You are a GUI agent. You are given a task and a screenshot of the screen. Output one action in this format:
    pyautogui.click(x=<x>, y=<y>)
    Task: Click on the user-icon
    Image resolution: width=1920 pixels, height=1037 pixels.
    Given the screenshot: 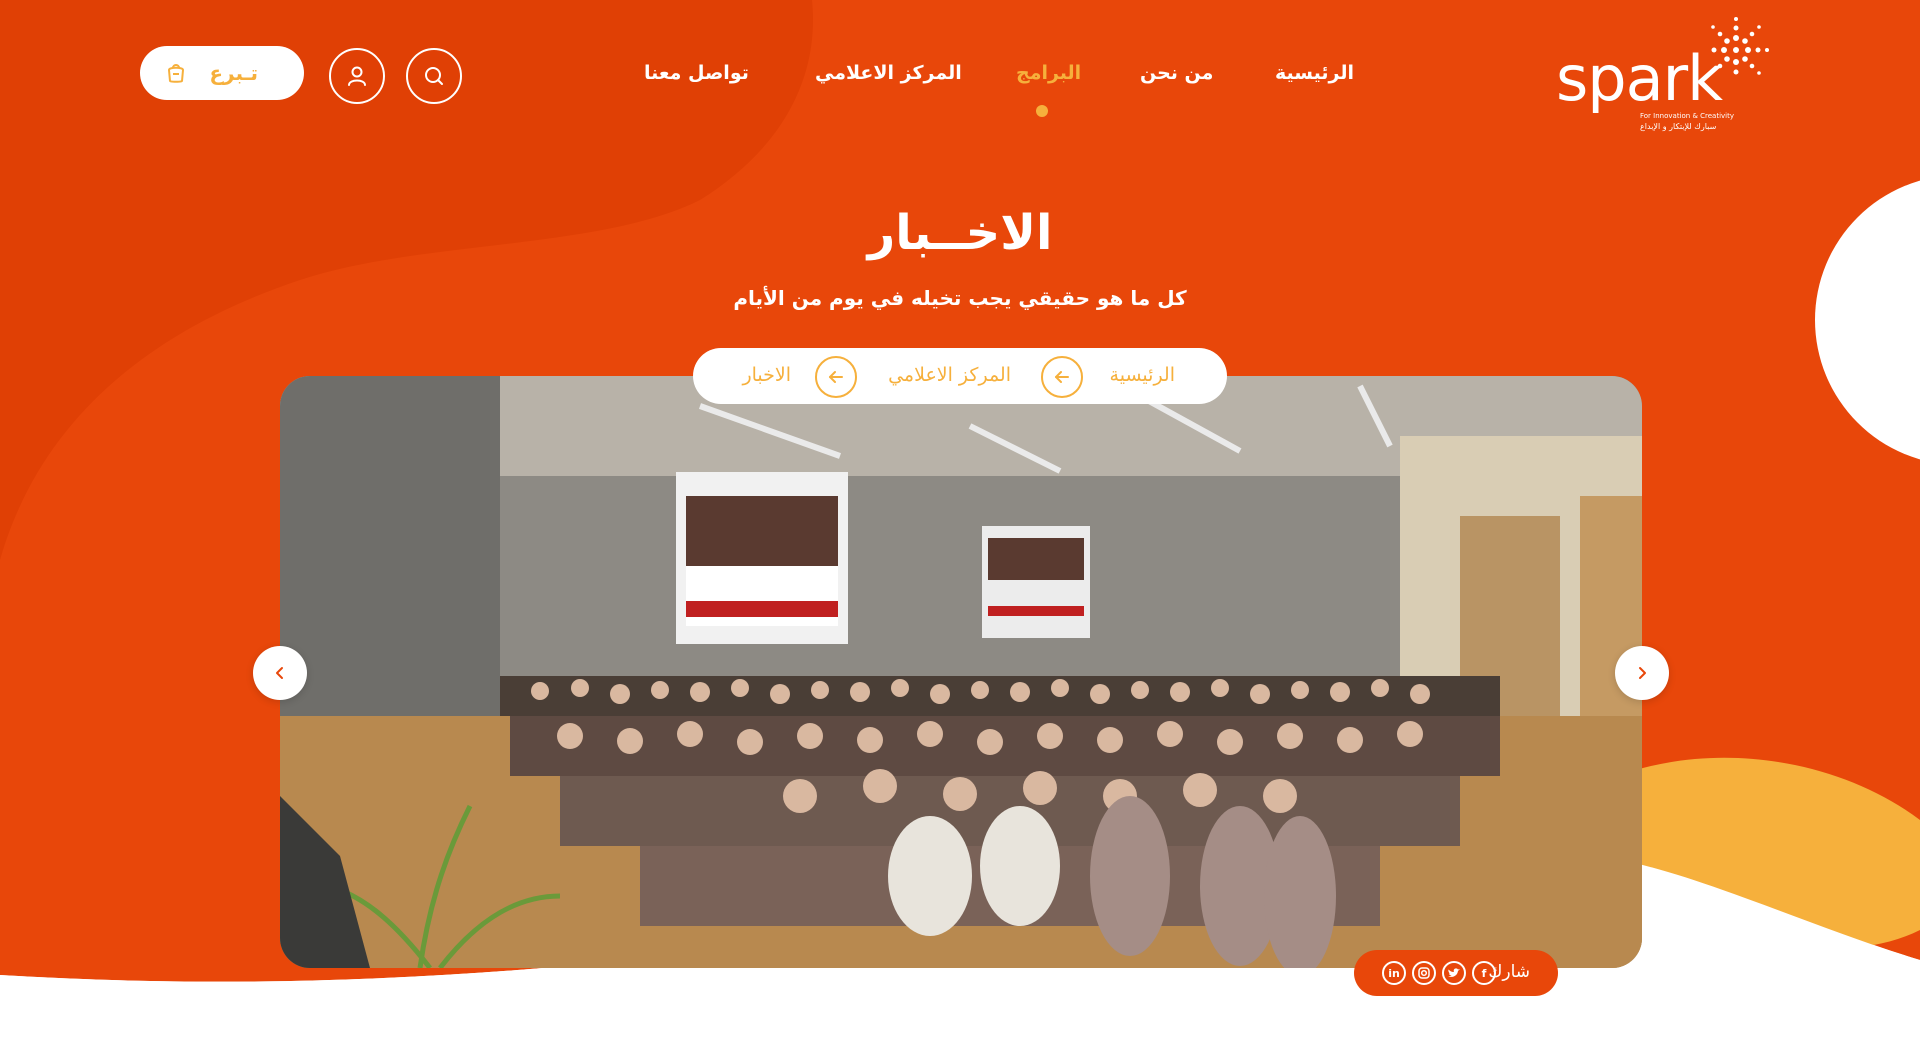 What is the action you would take?
    pyautogui.click(x=357, y=76)
    